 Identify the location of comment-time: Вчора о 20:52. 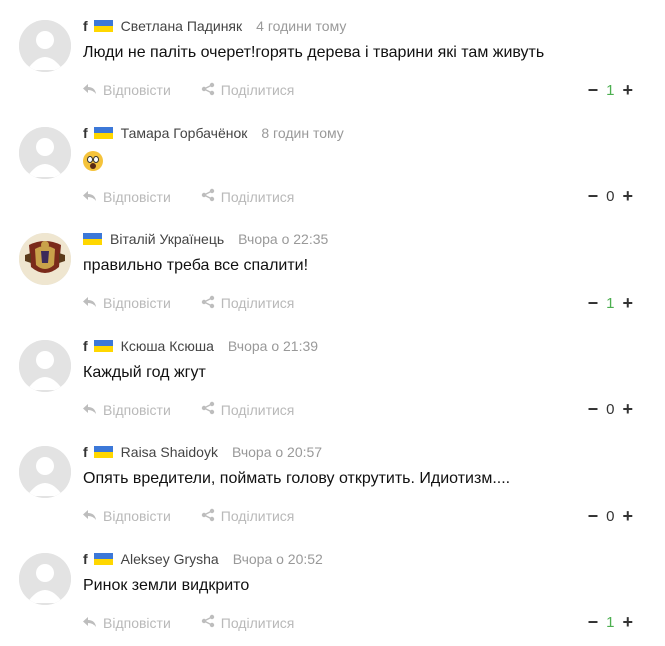
(278, 559).